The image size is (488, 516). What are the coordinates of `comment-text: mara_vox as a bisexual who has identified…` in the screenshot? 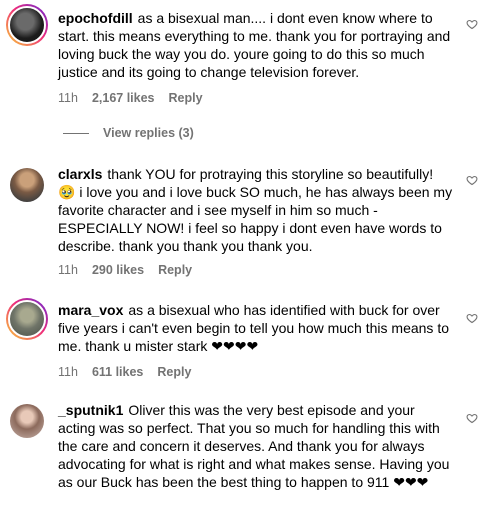 It's located at (256, 328).